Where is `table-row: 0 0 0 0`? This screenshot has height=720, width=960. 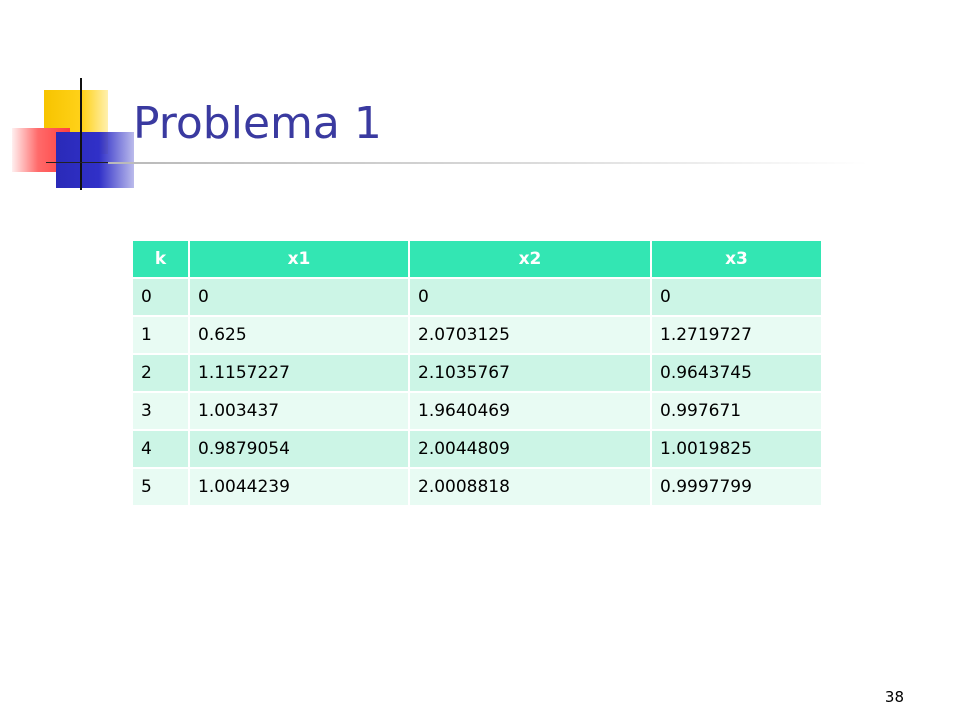 table-row: 0 0 0 0 is located at coordinates (477, 297).